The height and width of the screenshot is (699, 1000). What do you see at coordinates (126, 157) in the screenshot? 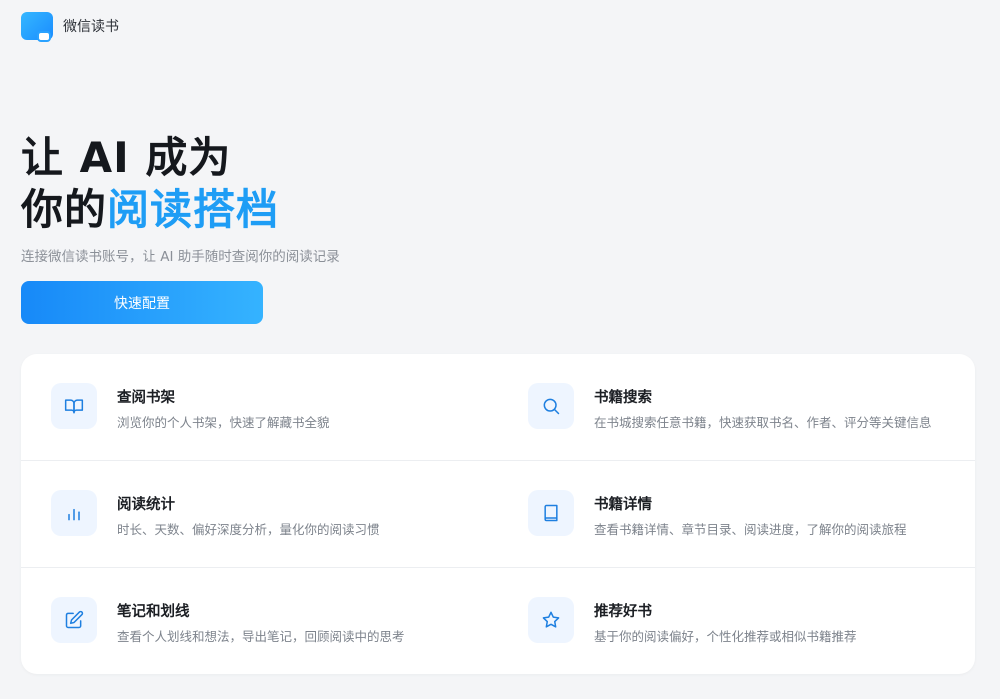
I see `hero-title-line1: 让 AI 成为` at bounding box center [126, 157].